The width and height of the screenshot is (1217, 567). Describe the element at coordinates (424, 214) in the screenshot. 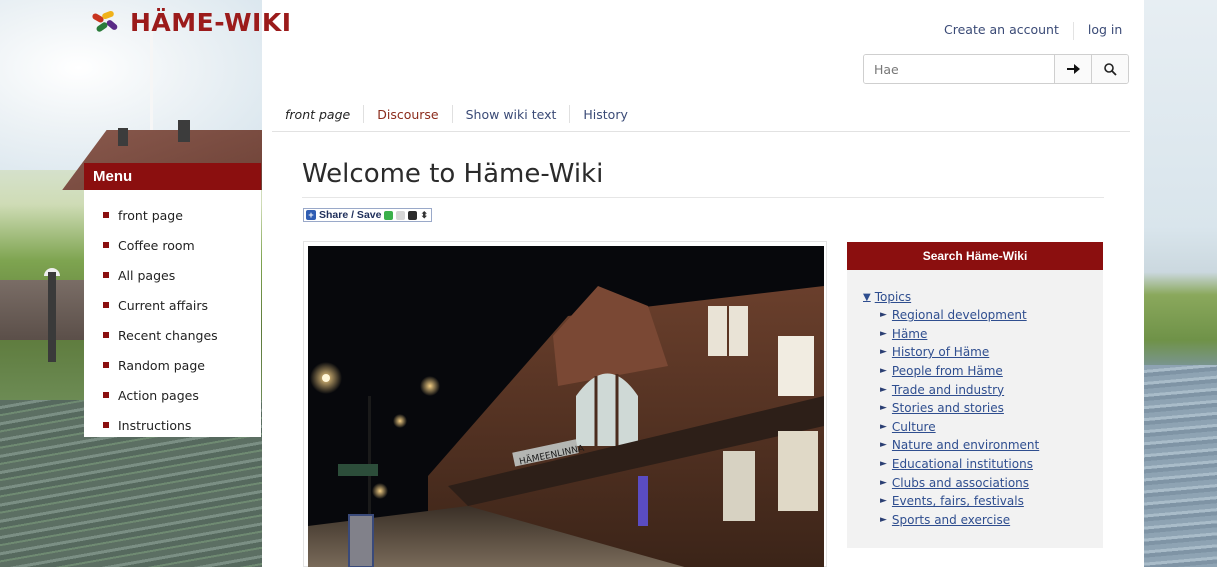

I see `chevron-down-icon: ⬍` at that location.